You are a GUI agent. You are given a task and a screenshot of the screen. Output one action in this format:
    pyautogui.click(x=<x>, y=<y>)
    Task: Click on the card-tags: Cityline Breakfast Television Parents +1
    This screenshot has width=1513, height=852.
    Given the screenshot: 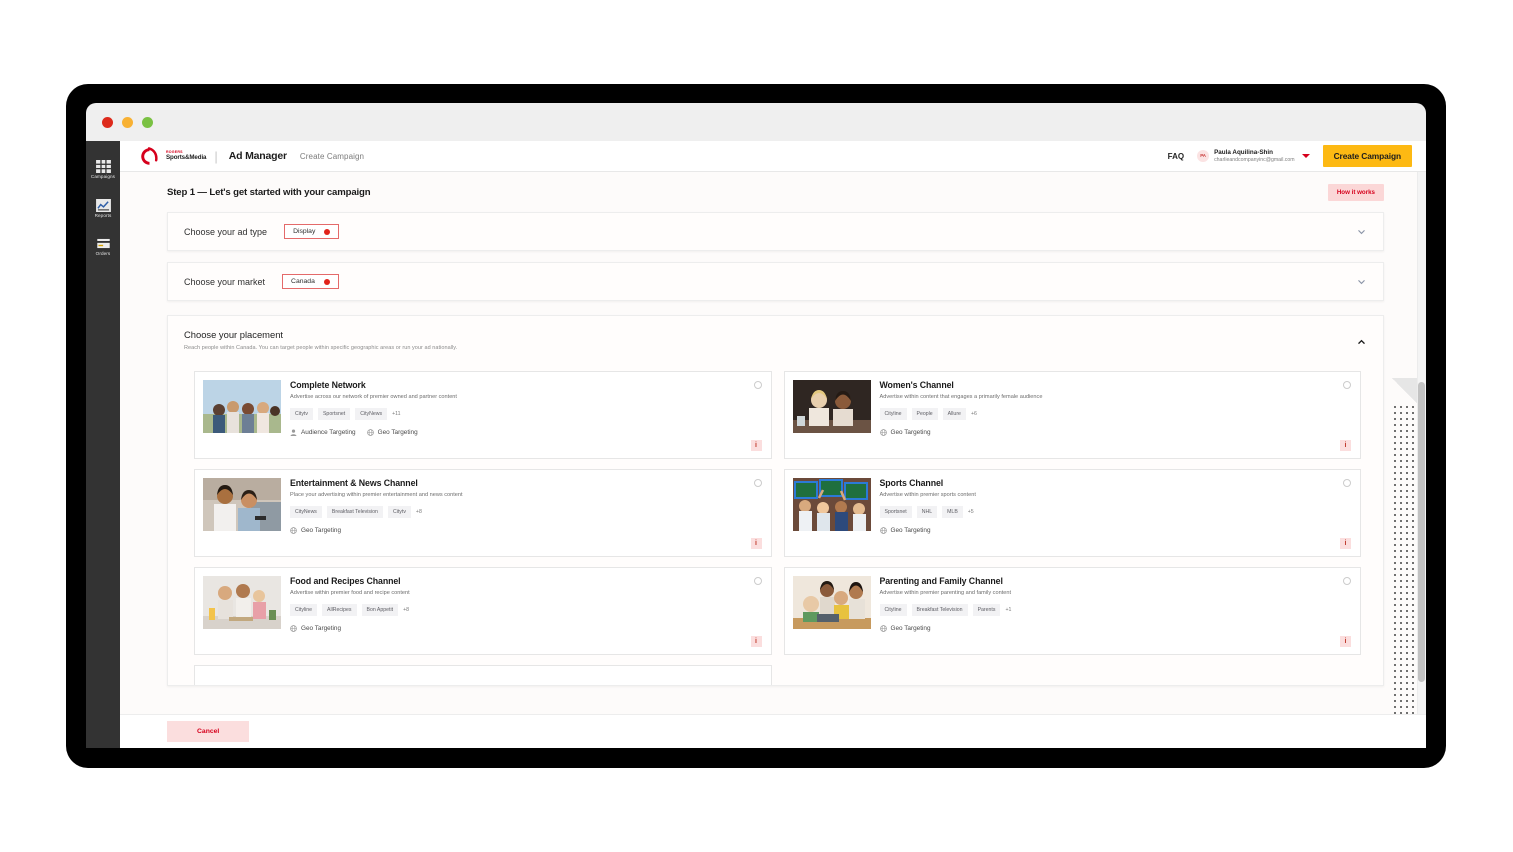 What is the action you would take?
    pyautogui.click(x=1115, y=610)
    